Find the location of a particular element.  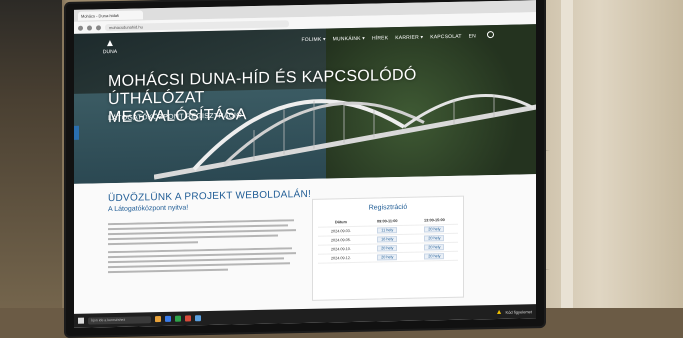

nav-item-hirek: HÍREK is located at coordinates (380, 38).